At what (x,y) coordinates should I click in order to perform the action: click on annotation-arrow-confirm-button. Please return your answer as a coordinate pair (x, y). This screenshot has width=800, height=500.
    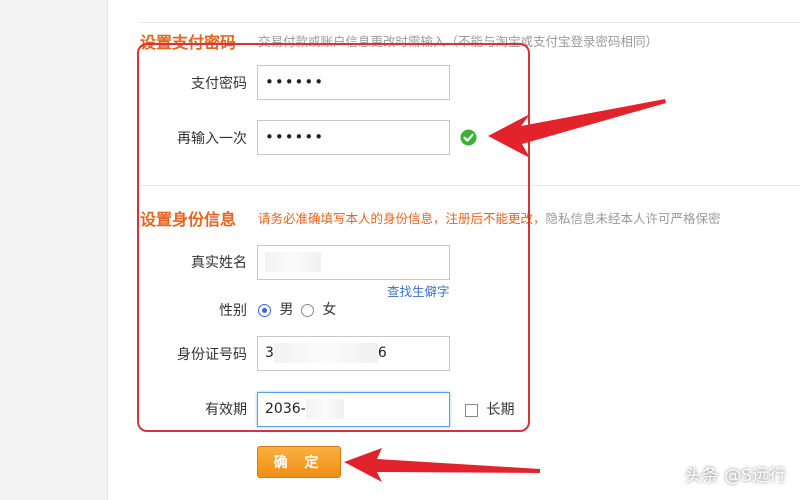
    Looking at the image, I should click on (442, 465).